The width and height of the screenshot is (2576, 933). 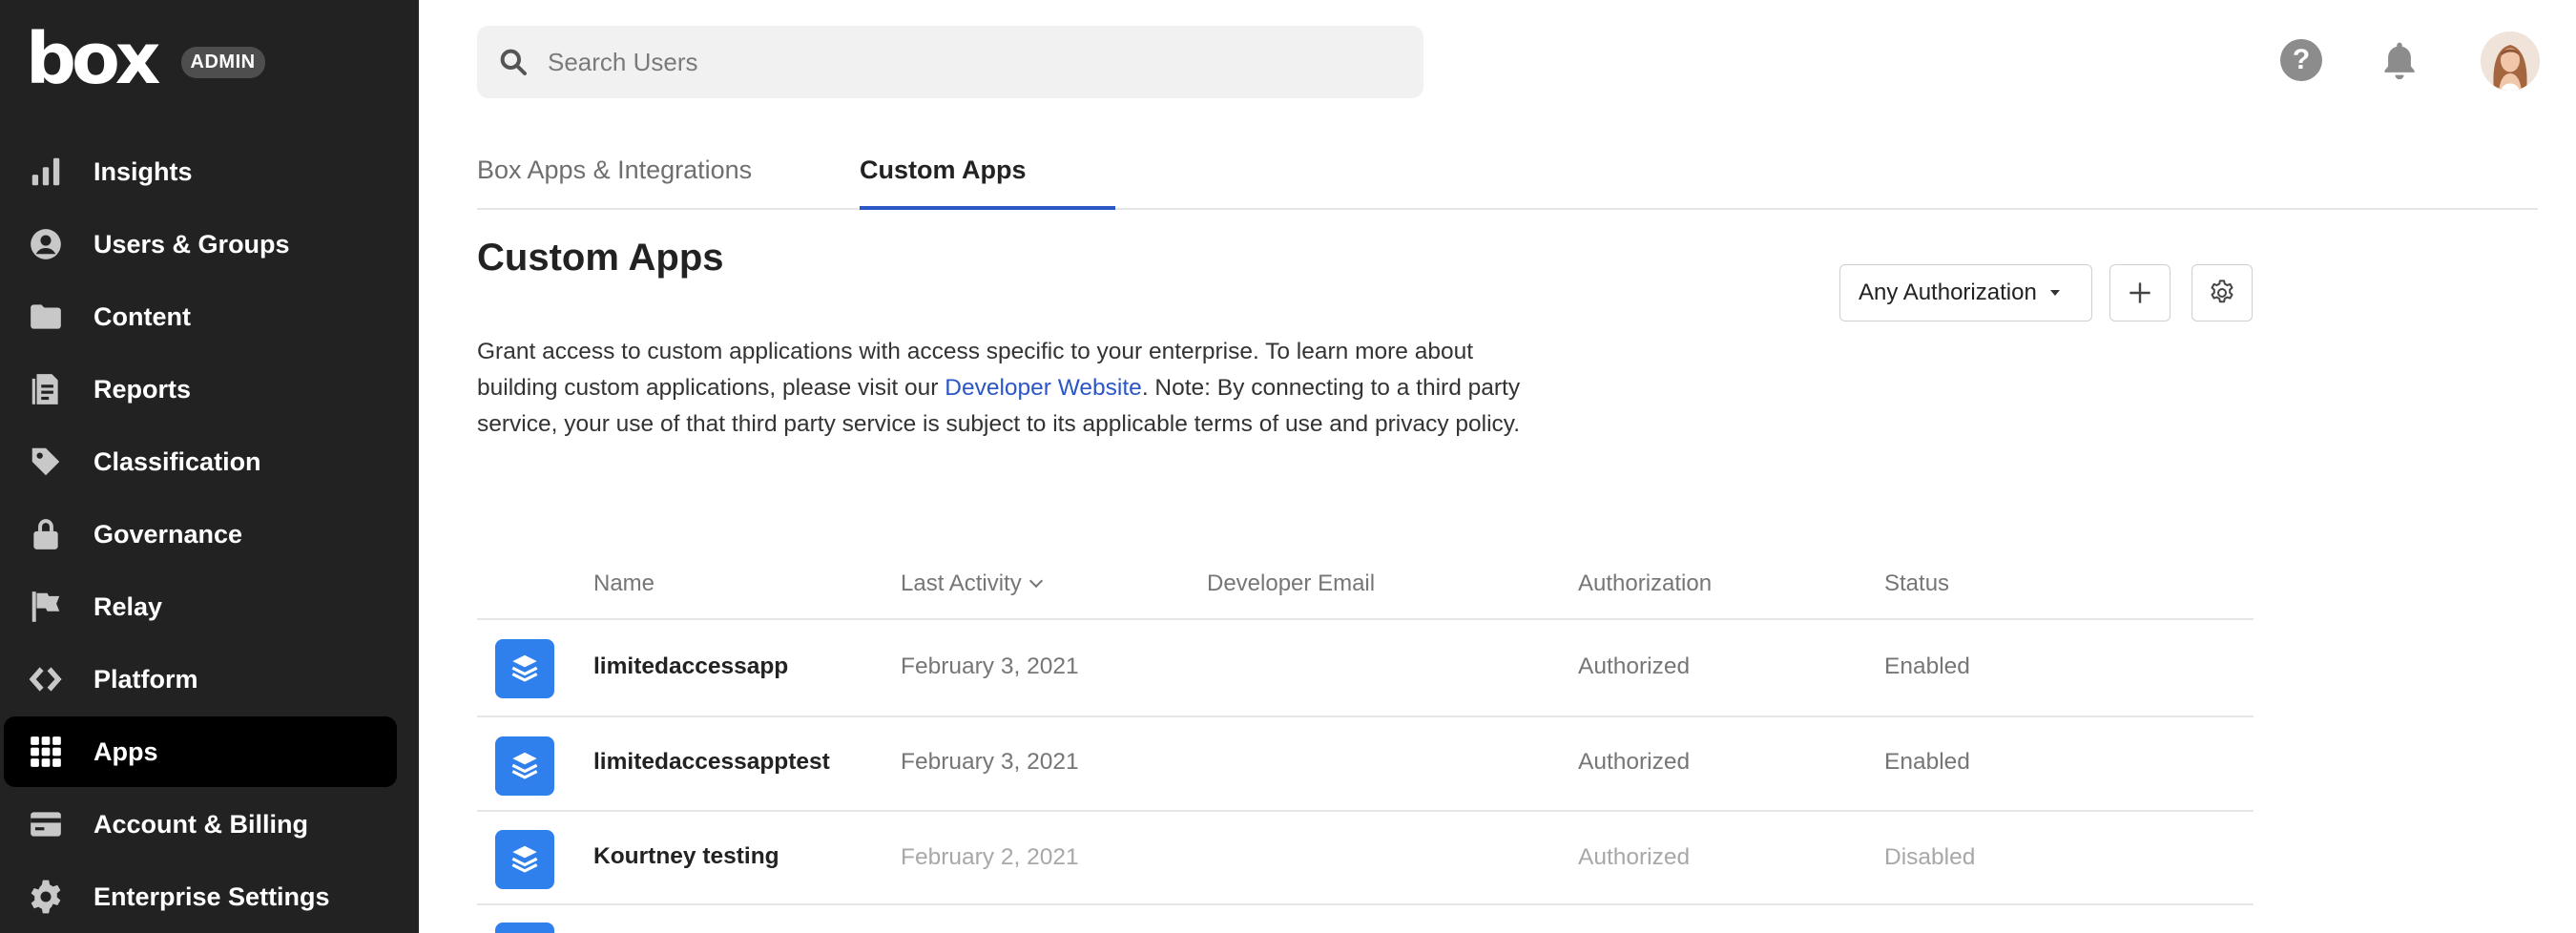 What do you see at coordinates (513, 62) in the screenshot?
I see `search-icon` at bounding box center [513, 62].